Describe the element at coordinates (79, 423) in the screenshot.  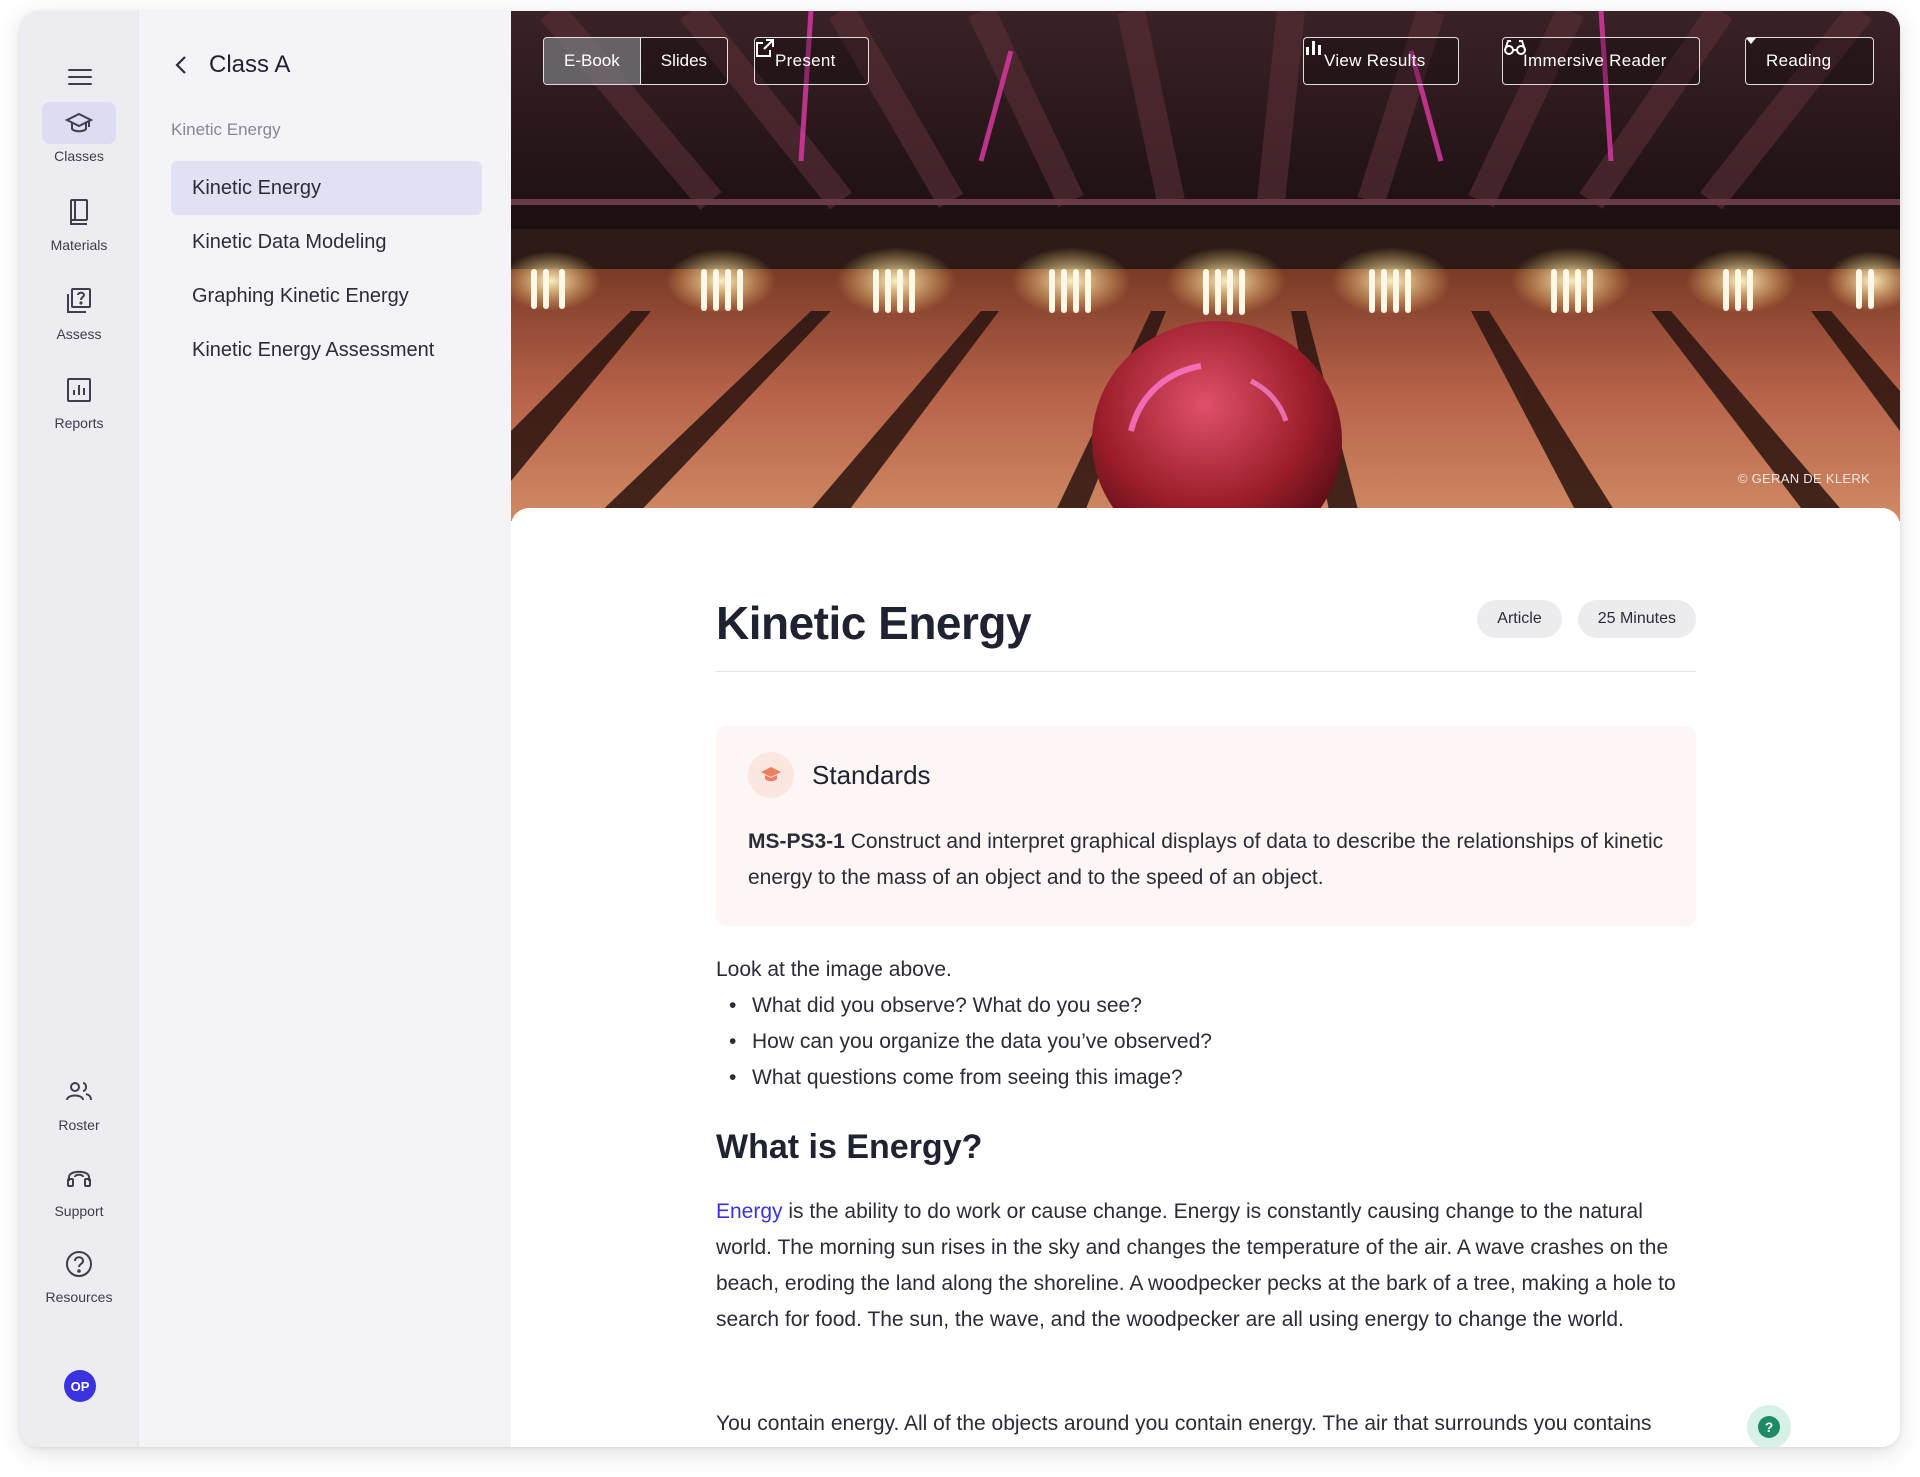
I see `nav-label-reports: Reports` at that location.